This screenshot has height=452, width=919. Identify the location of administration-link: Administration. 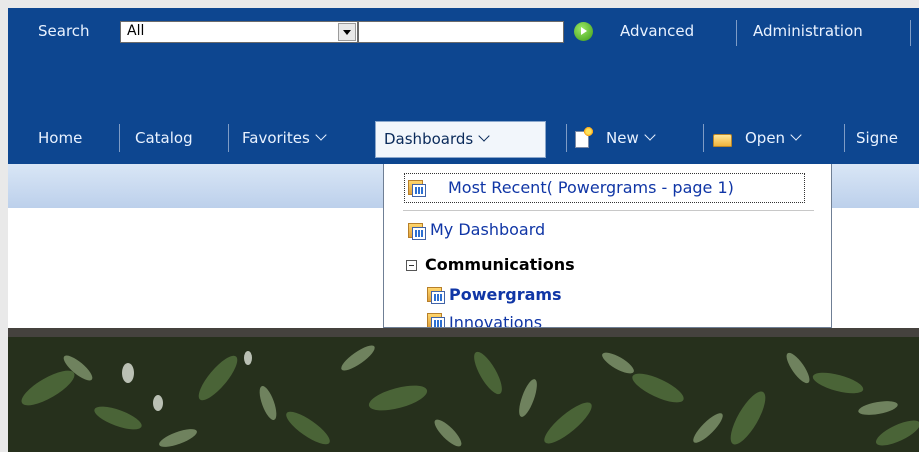
(808, 31).